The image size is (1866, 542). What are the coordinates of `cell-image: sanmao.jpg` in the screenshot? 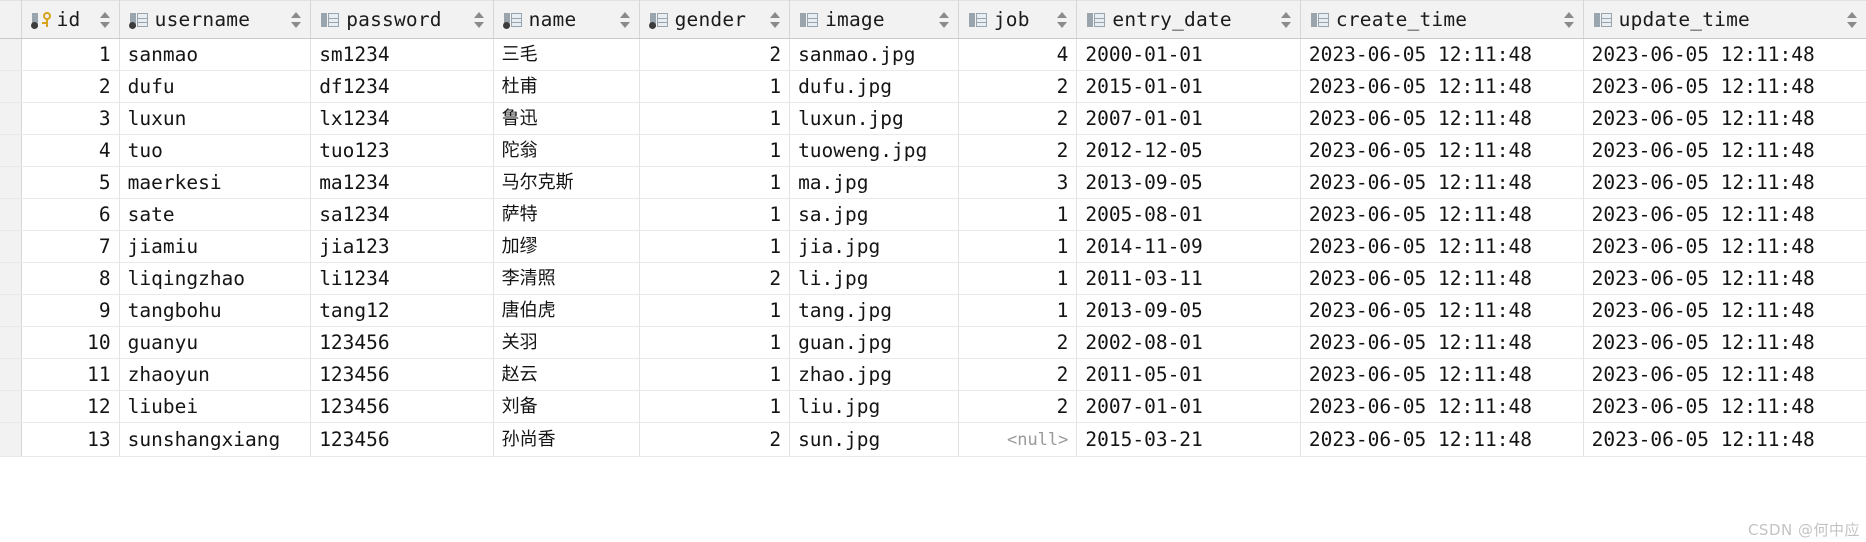 It's located at (874, 54).